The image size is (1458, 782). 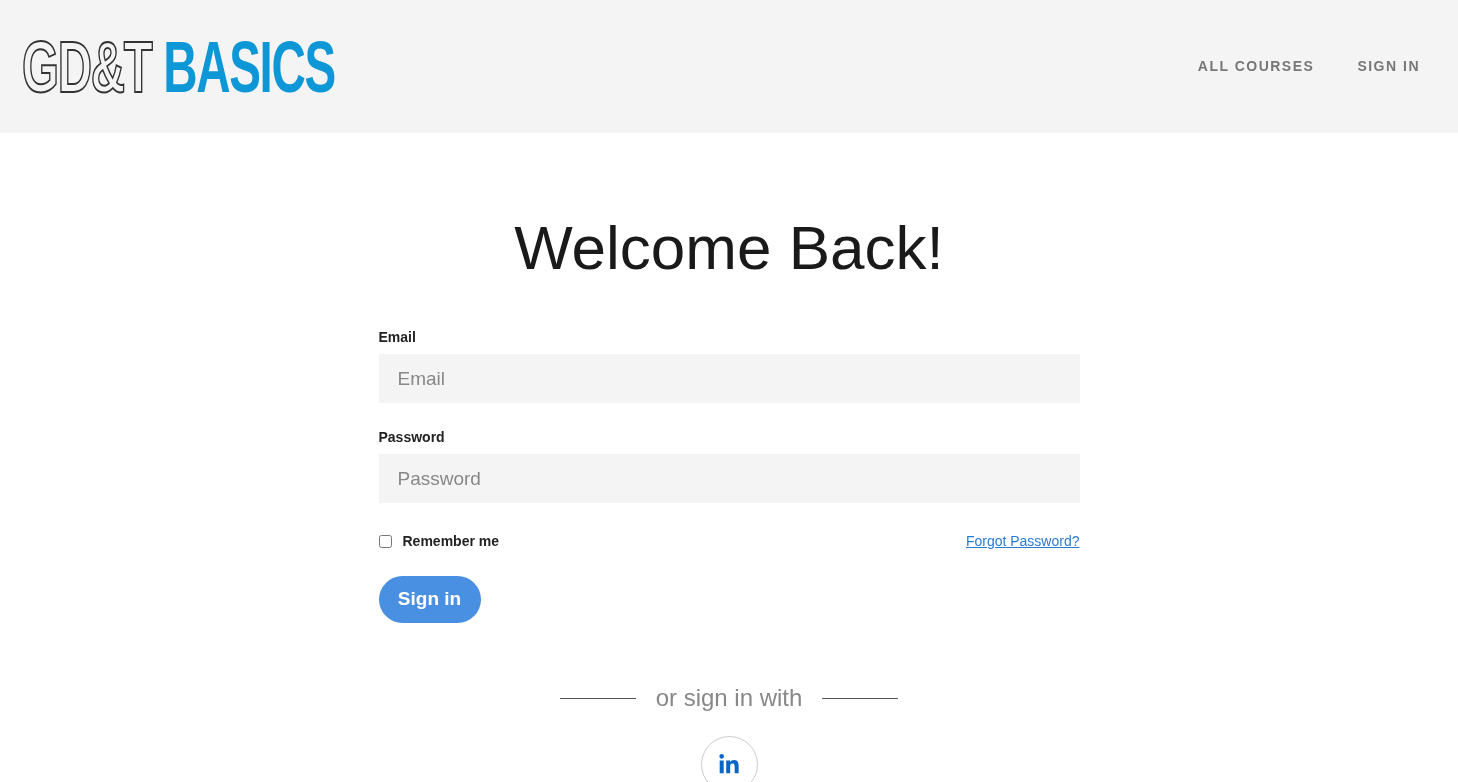 What do you see at coordinates (729, 478) in the screenshot?
I see `input-field: Password` at bounding box center [729, 478].